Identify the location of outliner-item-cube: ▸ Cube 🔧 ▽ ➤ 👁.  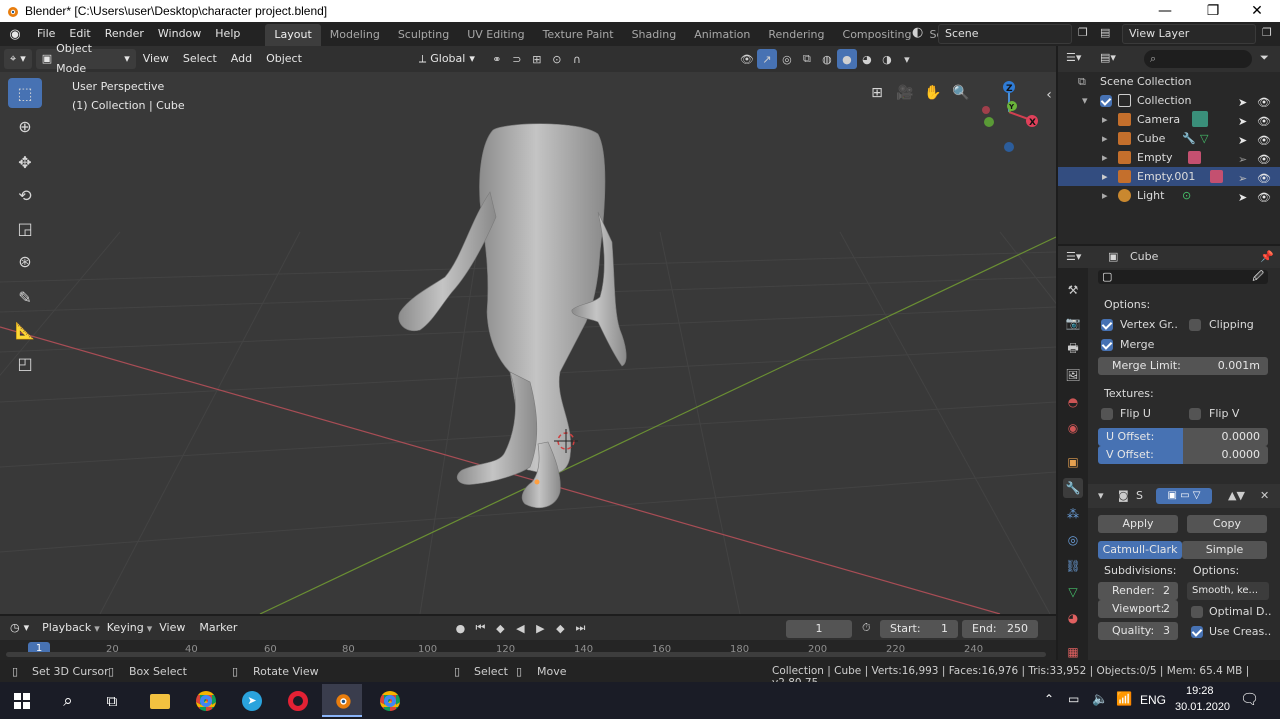
(1169, 138).